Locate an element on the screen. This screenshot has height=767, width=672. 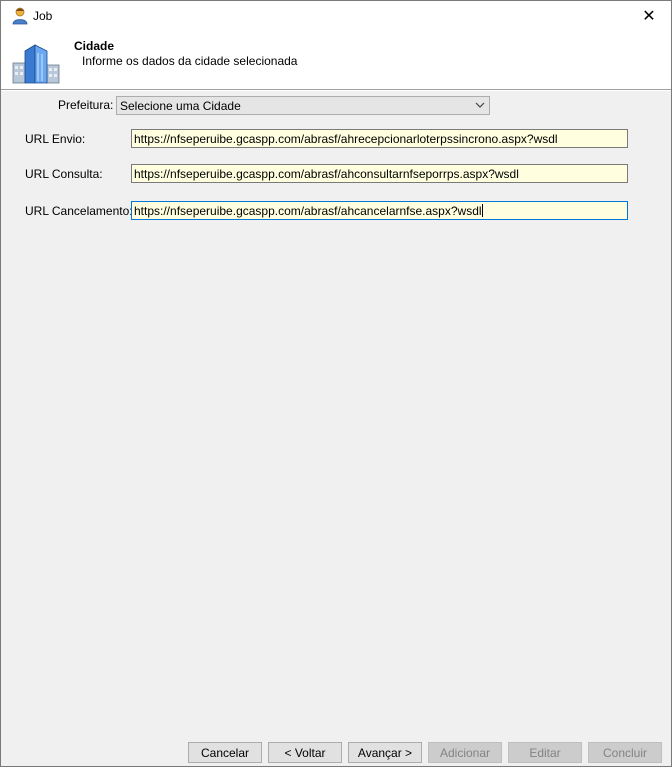
prefeitura-select-value: Selecione uma Cidade is located at coordinates (180, 106).